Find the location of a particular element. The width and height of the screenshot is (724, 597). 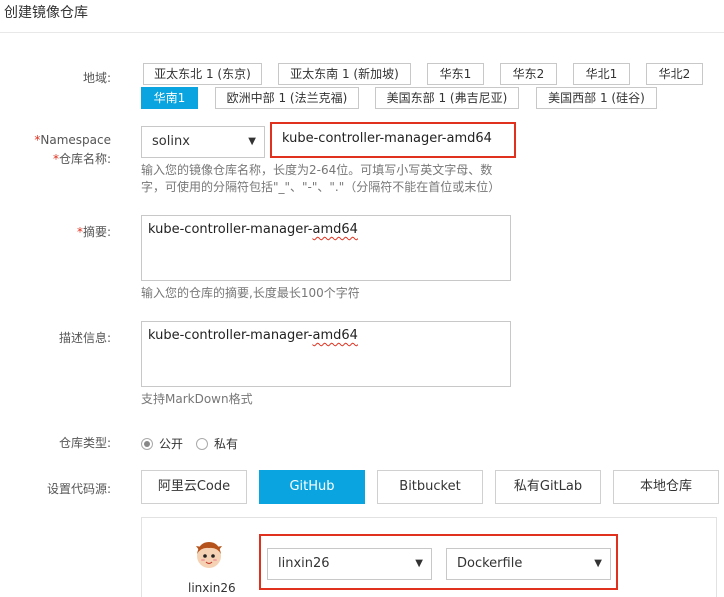

region-button-huabei1: 华北1 is located at coordinates (601, 74).